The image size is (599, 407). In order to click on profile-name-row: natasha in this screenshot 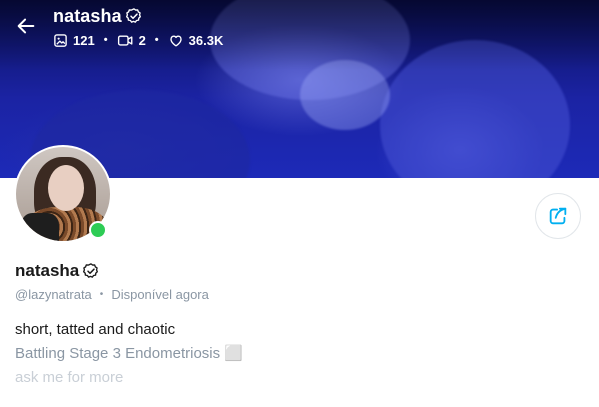, I will do `click(57, 271)`.